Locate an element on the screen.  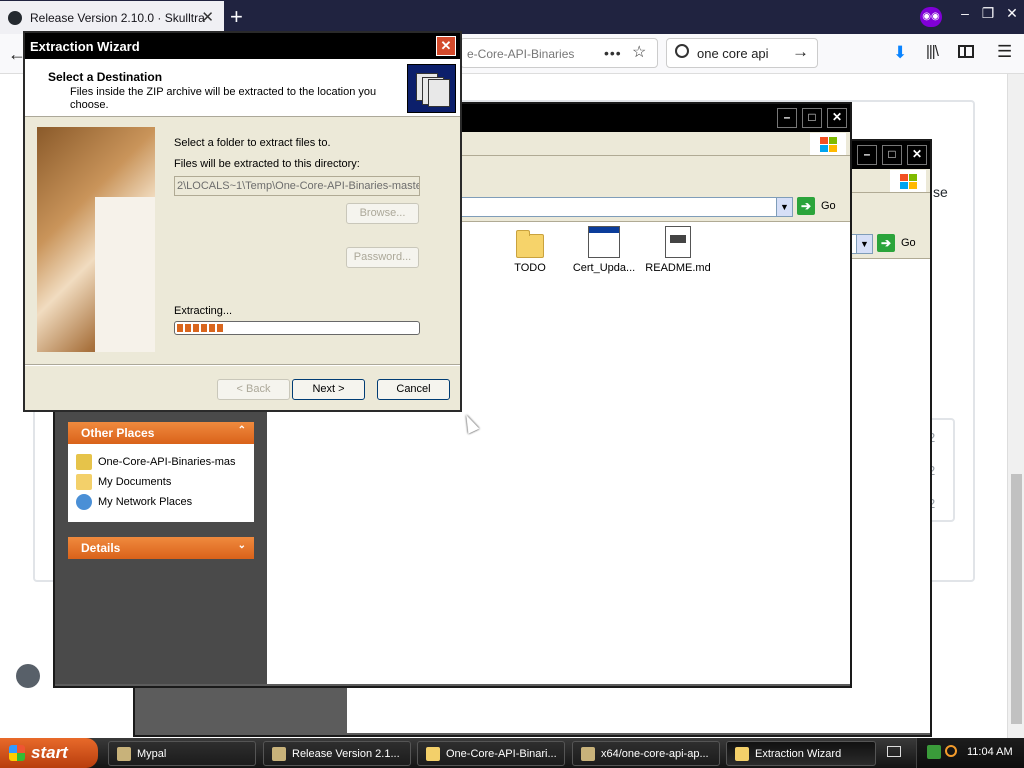
github-footer-icon is located at coordinates (28, 676).